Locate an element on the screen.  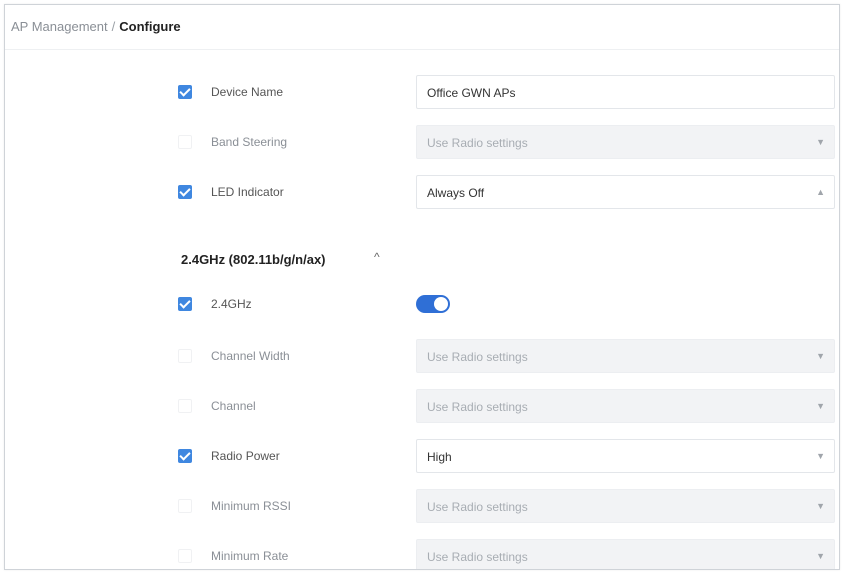
radio-2g-label: 2.4GHz is located at coordinates (231, 304).